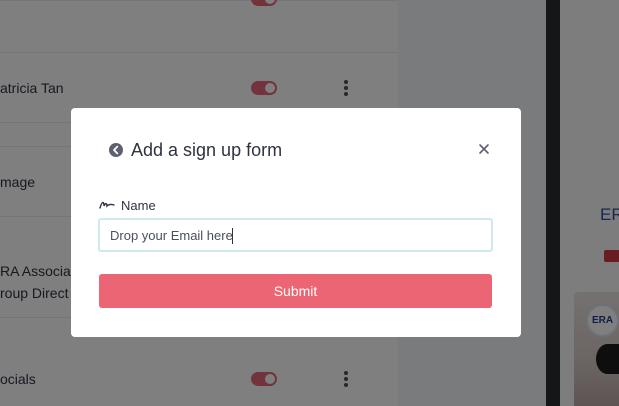 Image resolution: width=619 pixels, height=406 pixels. I want to click on field-label: Name, so click(138, 205).